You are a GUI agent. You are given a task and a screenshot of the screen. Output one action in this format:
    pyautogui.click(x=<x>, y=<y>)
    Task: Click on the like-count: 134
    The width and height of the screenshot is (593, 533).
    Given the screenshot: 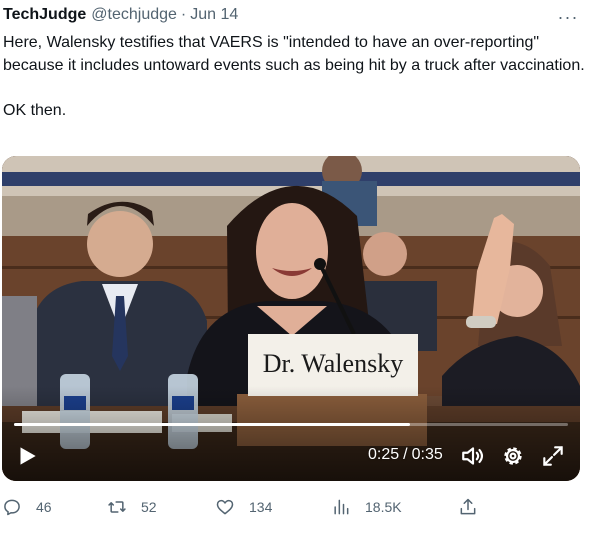 What is the action you would take?
    pyautogui.click(x=261, y=507)
    